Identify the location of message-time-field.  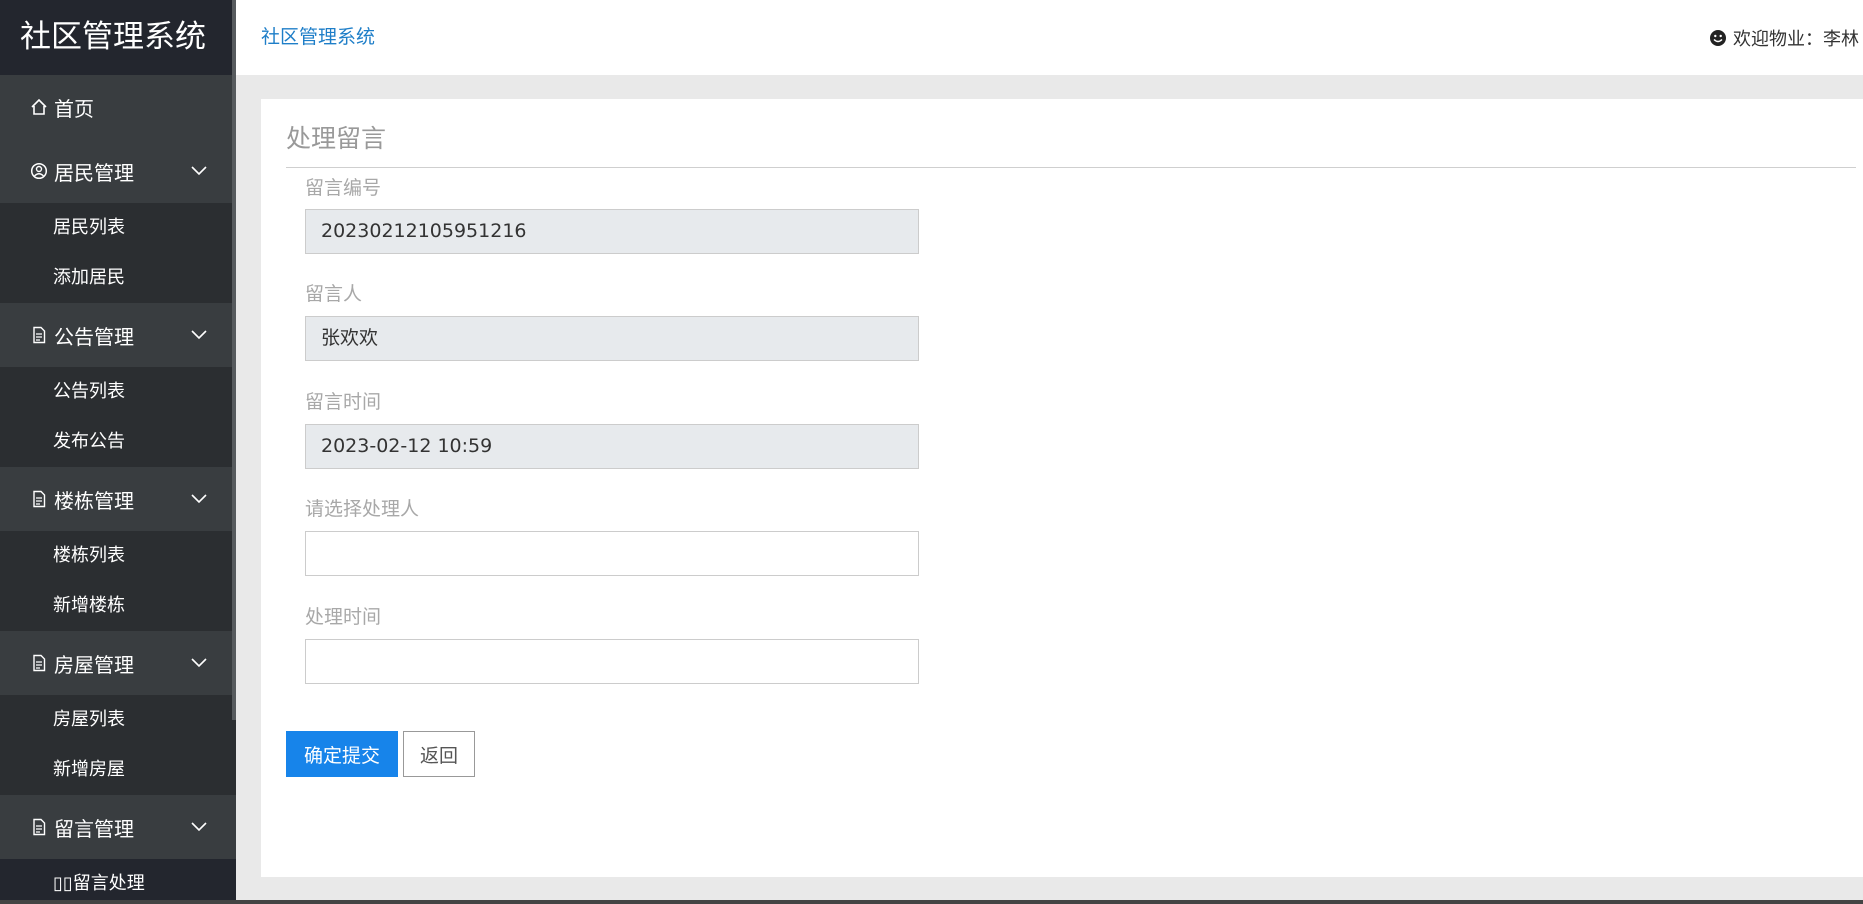
(612, 446).